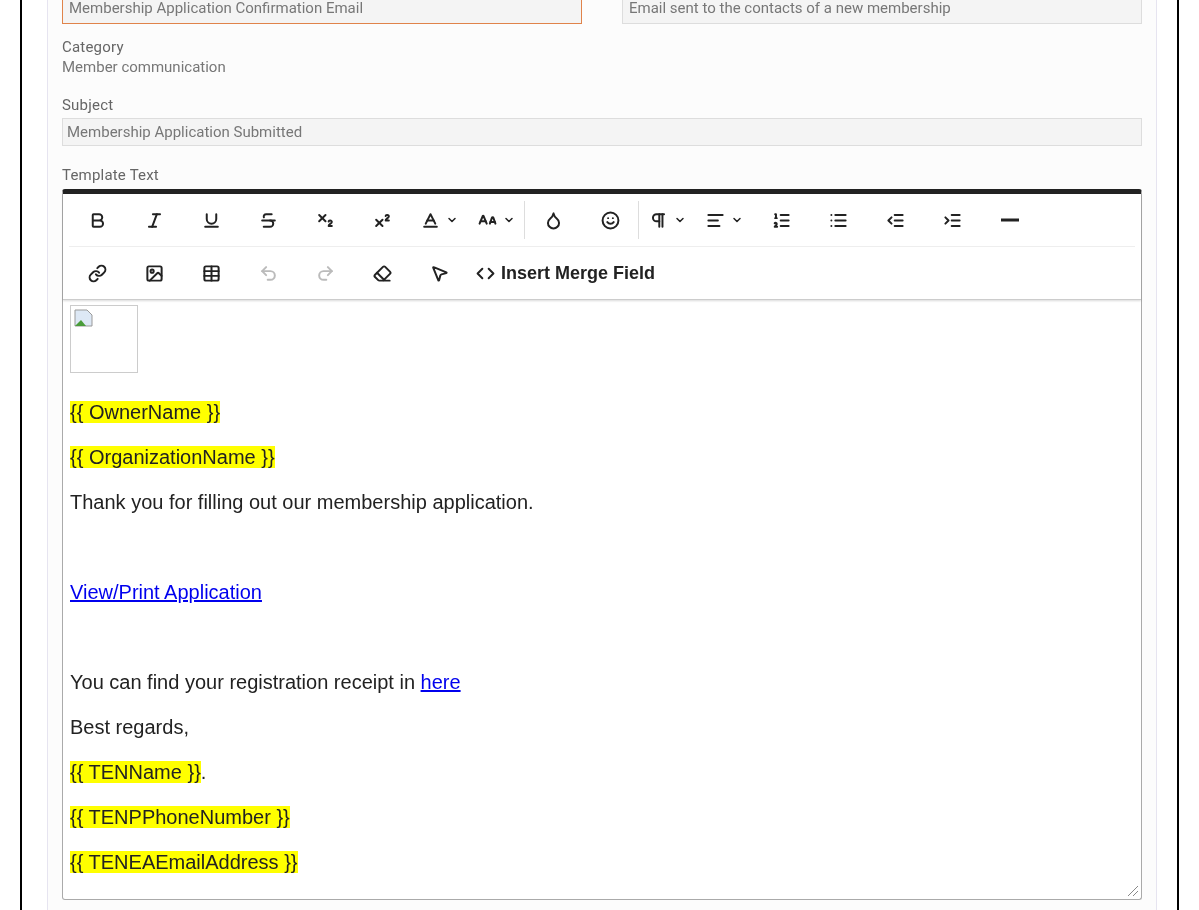  Describe the element at coordinates (1009, 220) in the screenshot. I see `minus-icon` at that location.